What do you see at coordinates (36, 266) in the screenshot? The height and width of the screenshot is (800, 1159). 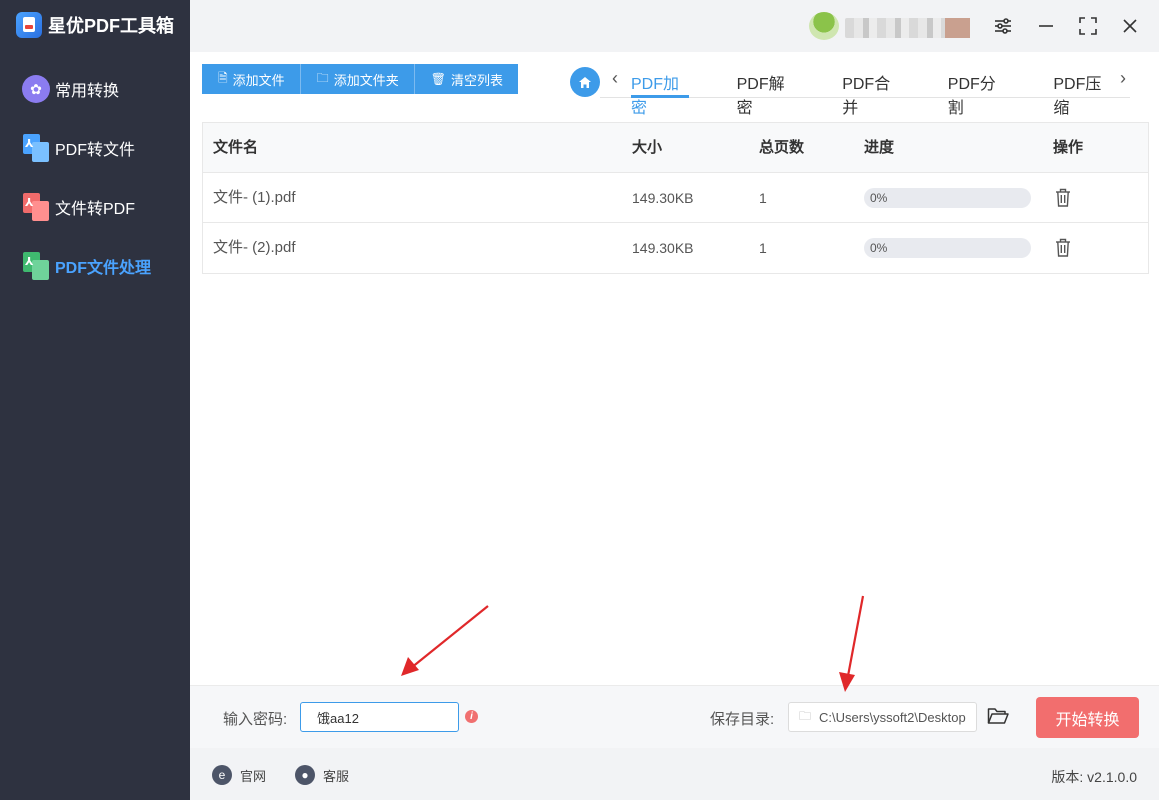 I see `pdf-processing-icon: ⅄` at bounding box center [36, 266].